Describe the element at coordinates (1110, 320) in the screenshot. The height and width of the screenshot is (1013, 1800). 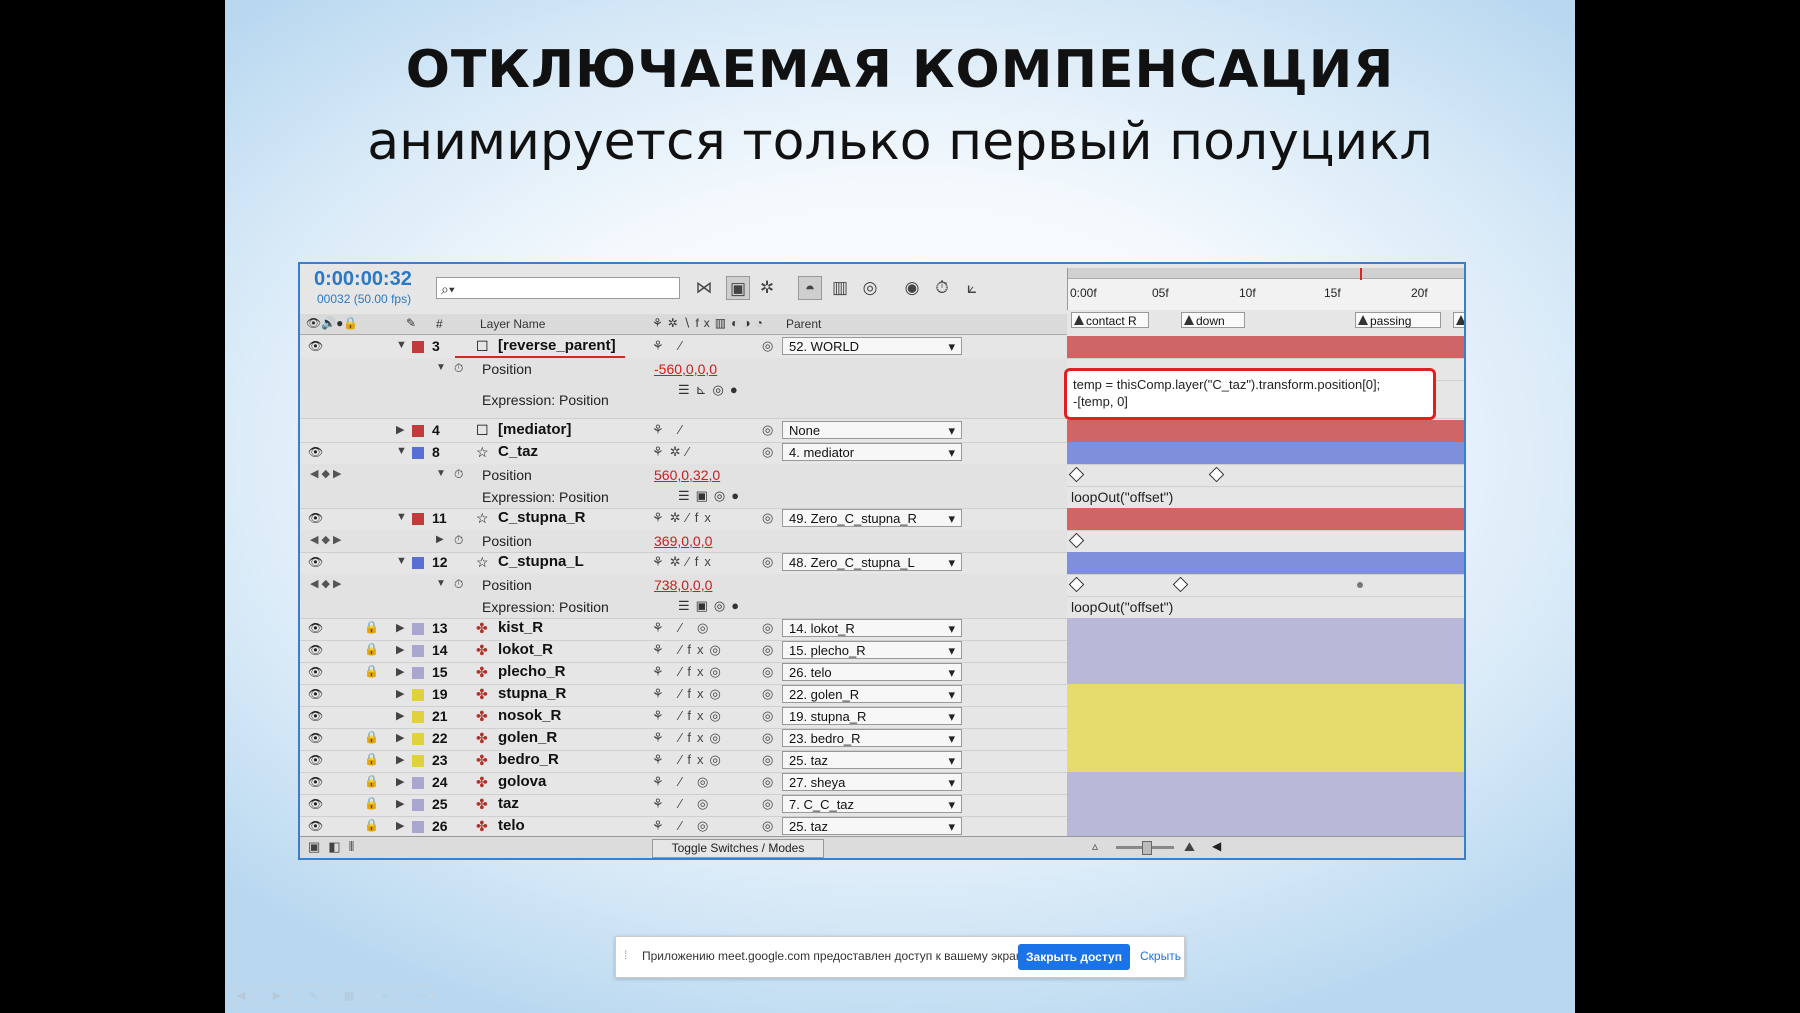
I see `marker-contact-r: contact R` at that location.